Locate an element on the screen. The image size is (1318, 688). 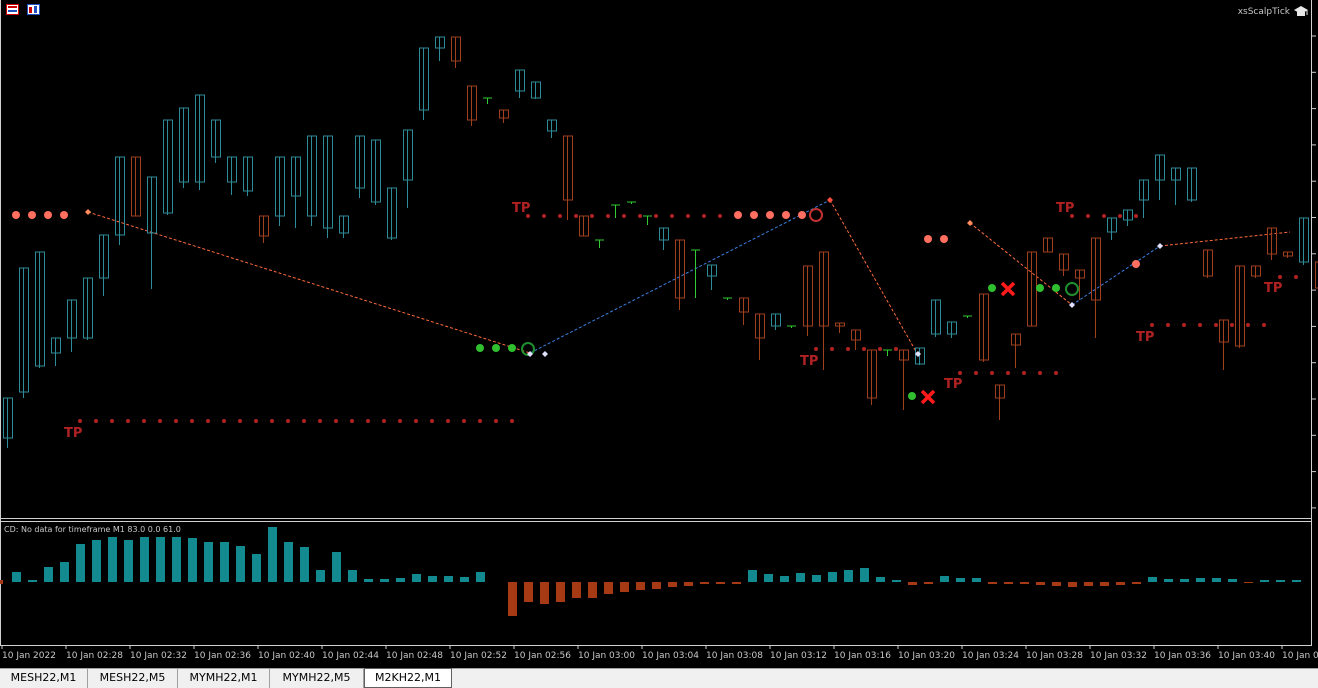
depth-of-market-icon is located at coordinates (12, 9).